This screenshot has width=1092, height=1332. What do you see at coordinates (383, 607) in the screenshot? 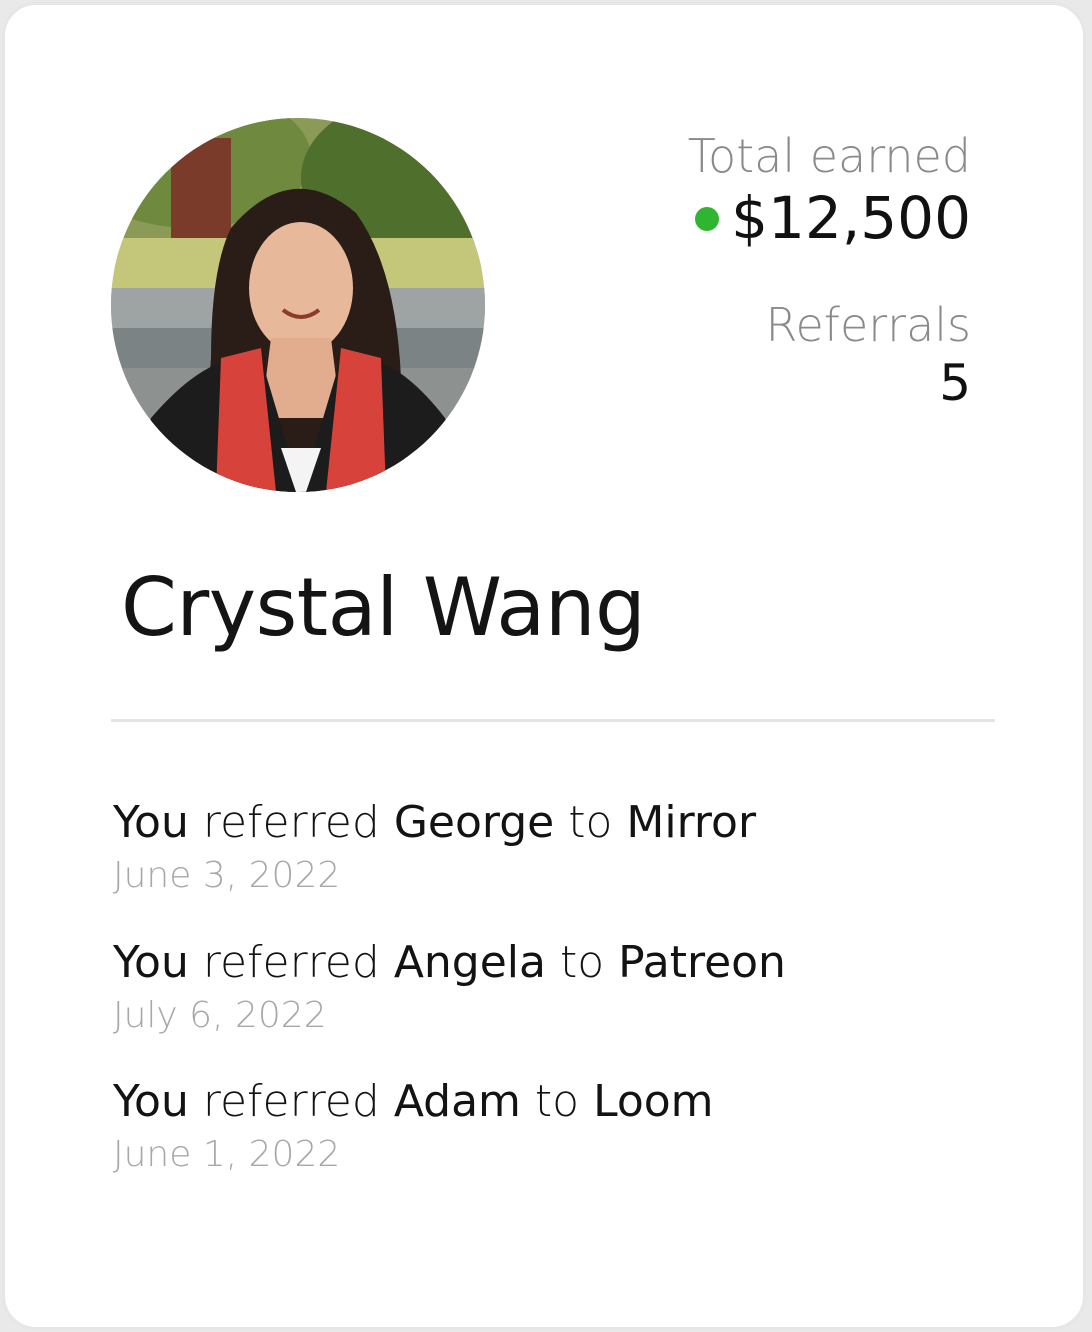
I see `profile-name: Crystal Wang` at bounding box center [383, 607].